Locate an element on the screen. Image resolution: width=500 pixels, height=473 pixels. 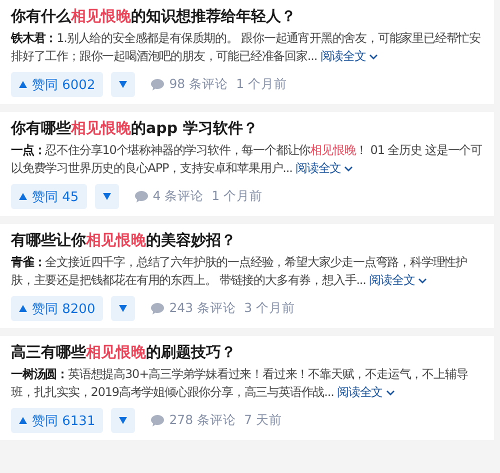
answer-excerpt: 青雀：全文接近四千字，总结了六年护肤的一点经验，希望大家少走一点弯路，科学理性护肤，主要还是把钱都花在有用的东西上。 带链接的大多有券，想入手... 阅读全文 is located at coordinates (239, 271).